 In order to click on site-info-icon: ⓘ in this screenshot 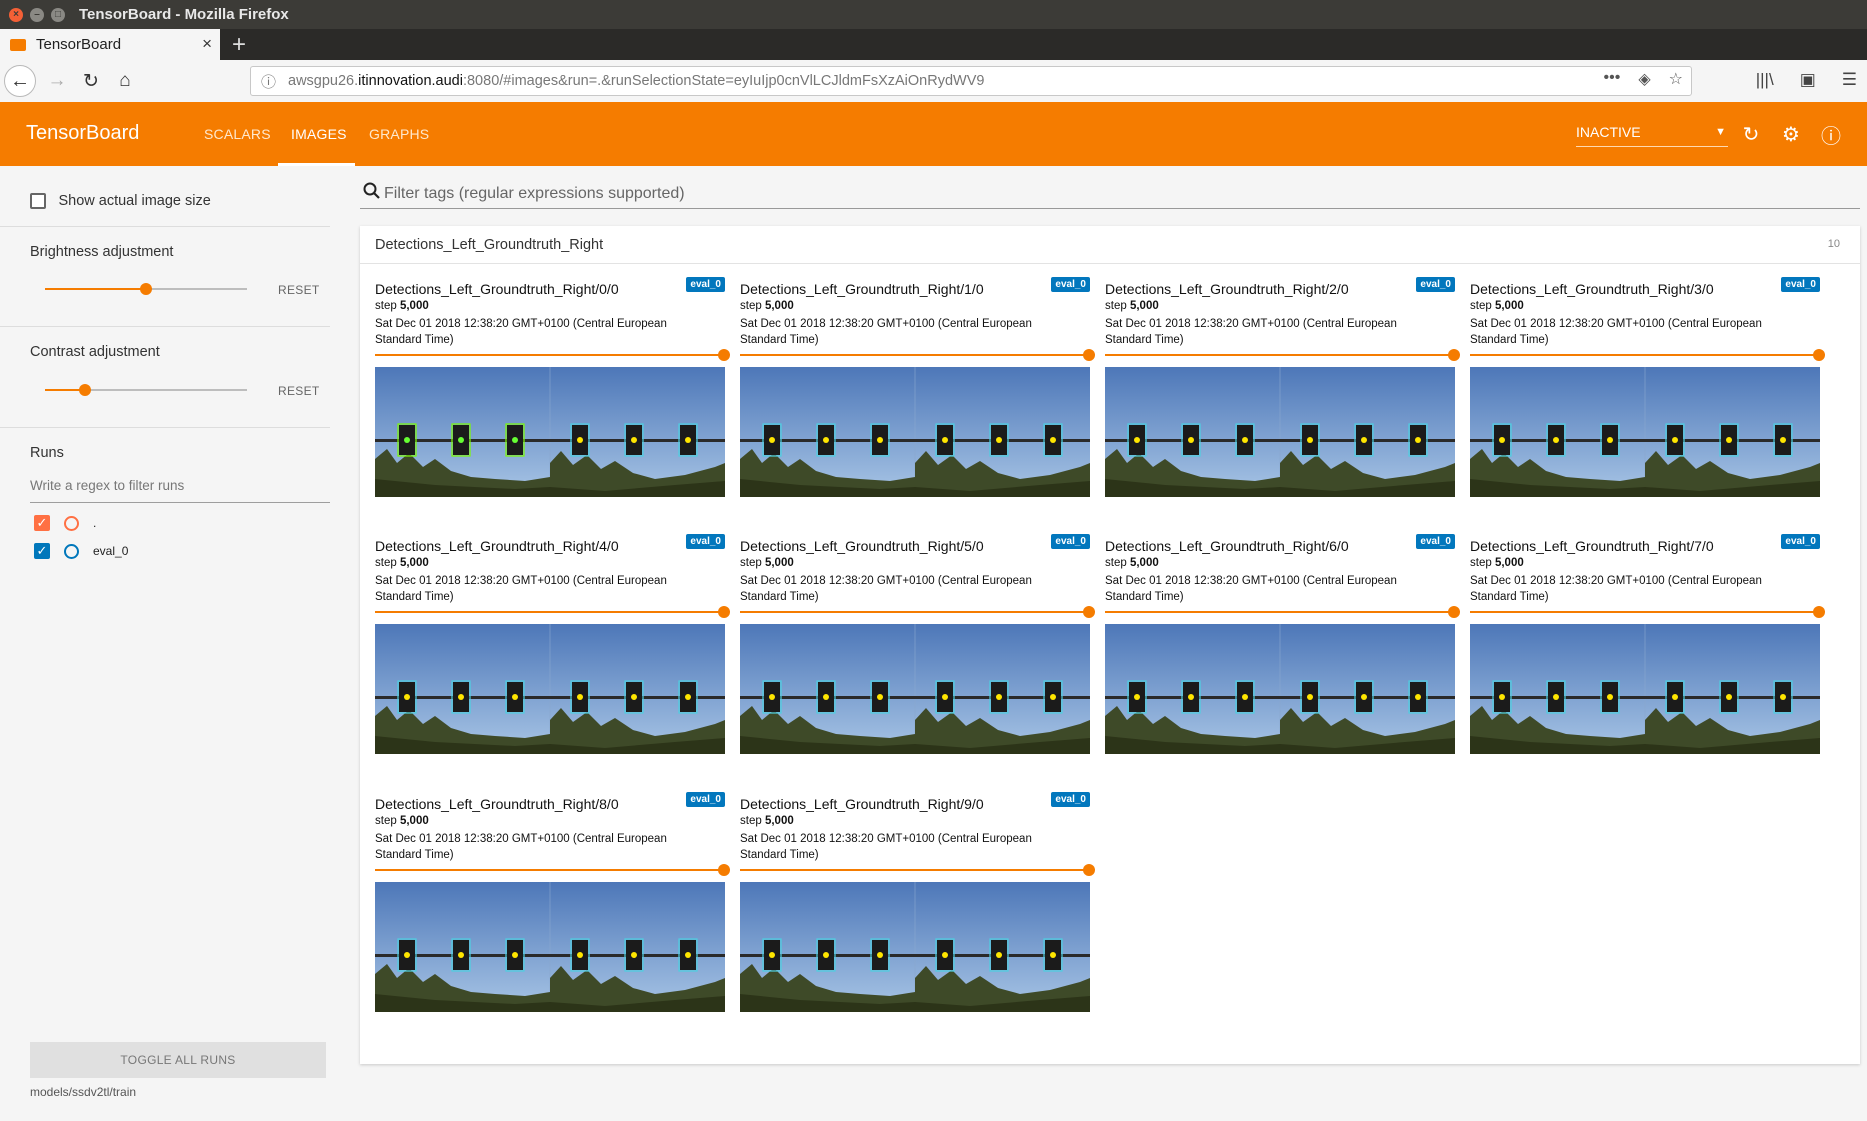, I will do `click(268, 81)`.